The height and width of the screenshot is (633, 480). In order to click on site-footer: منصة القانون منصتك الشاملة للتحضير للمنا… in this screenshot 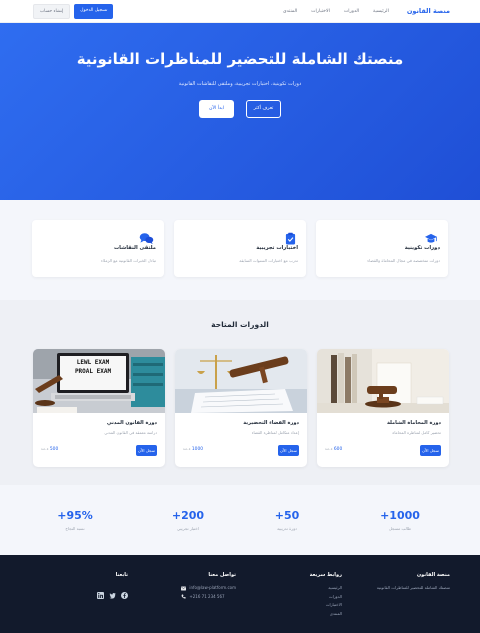, I will do `click(240, 594)`.